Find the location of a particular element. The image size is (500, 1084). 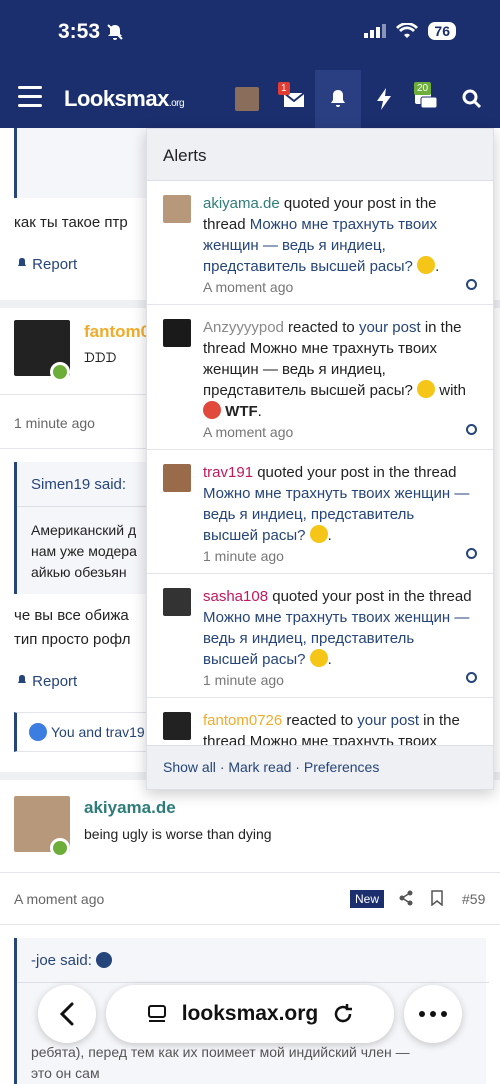

alert-username: akiyama.de is located at coordinates (241, 203).